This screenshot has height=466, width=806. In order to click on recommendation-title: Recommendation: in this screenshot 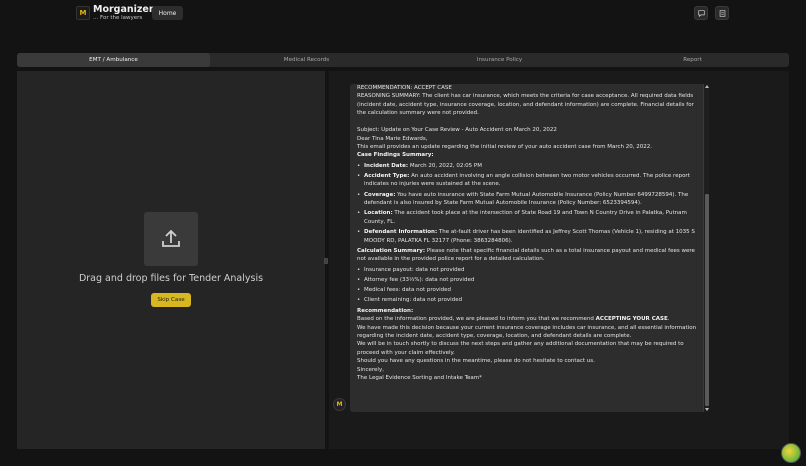, I will do `click(385, 310)`.